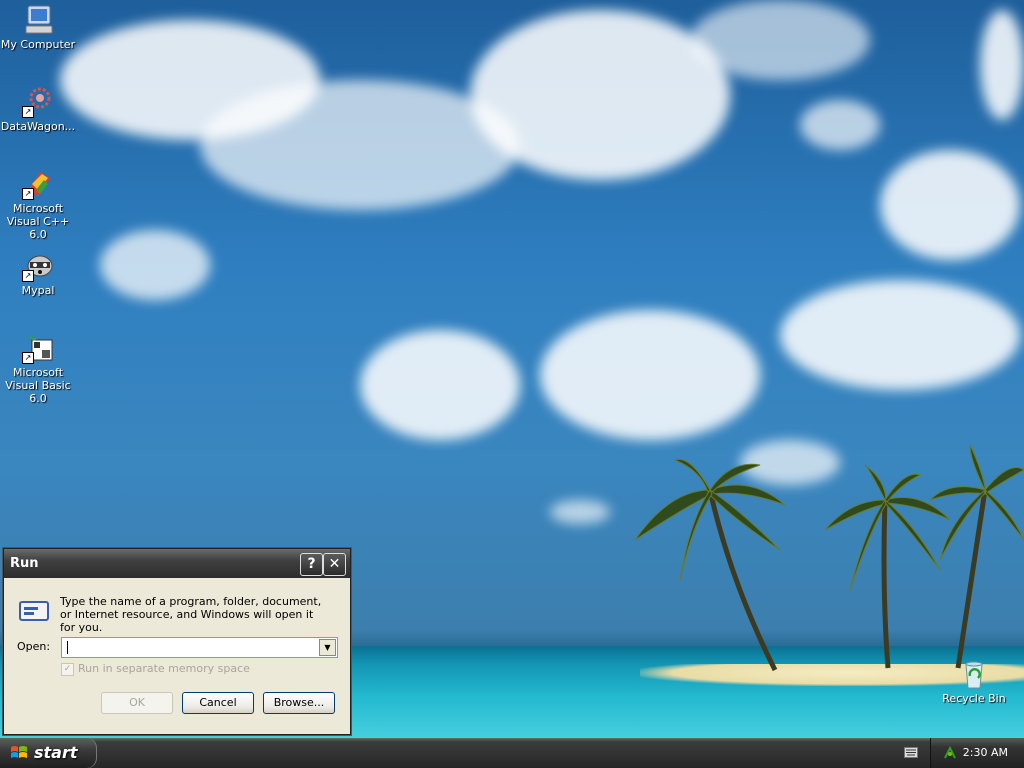 This screenshot has height=768, width=1024. I want to click on desktop-icon-mypal: ↗ Mypal, so click(38, 273).